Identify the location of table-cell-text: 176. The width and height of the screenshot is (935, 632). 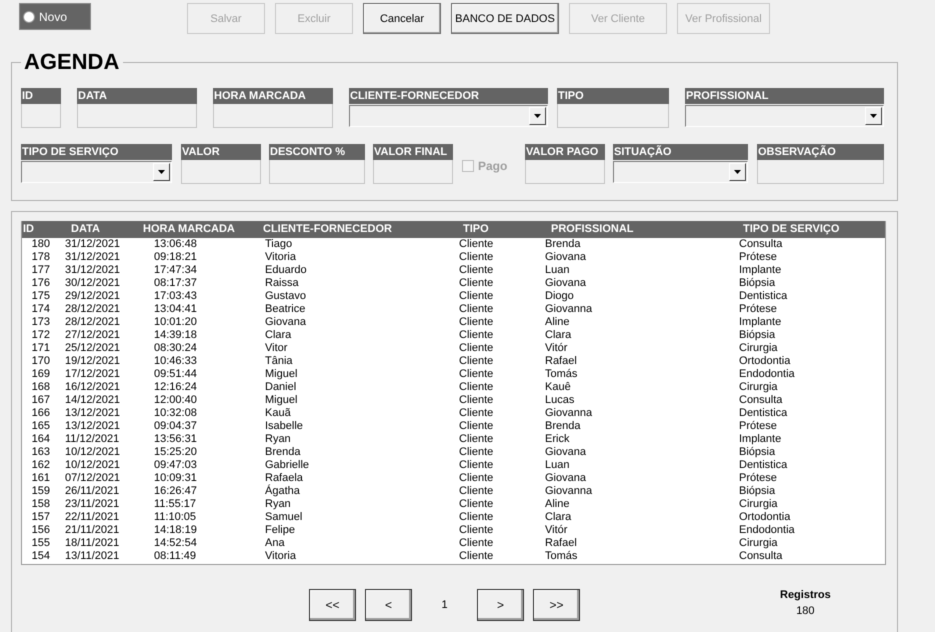
(40, 283).